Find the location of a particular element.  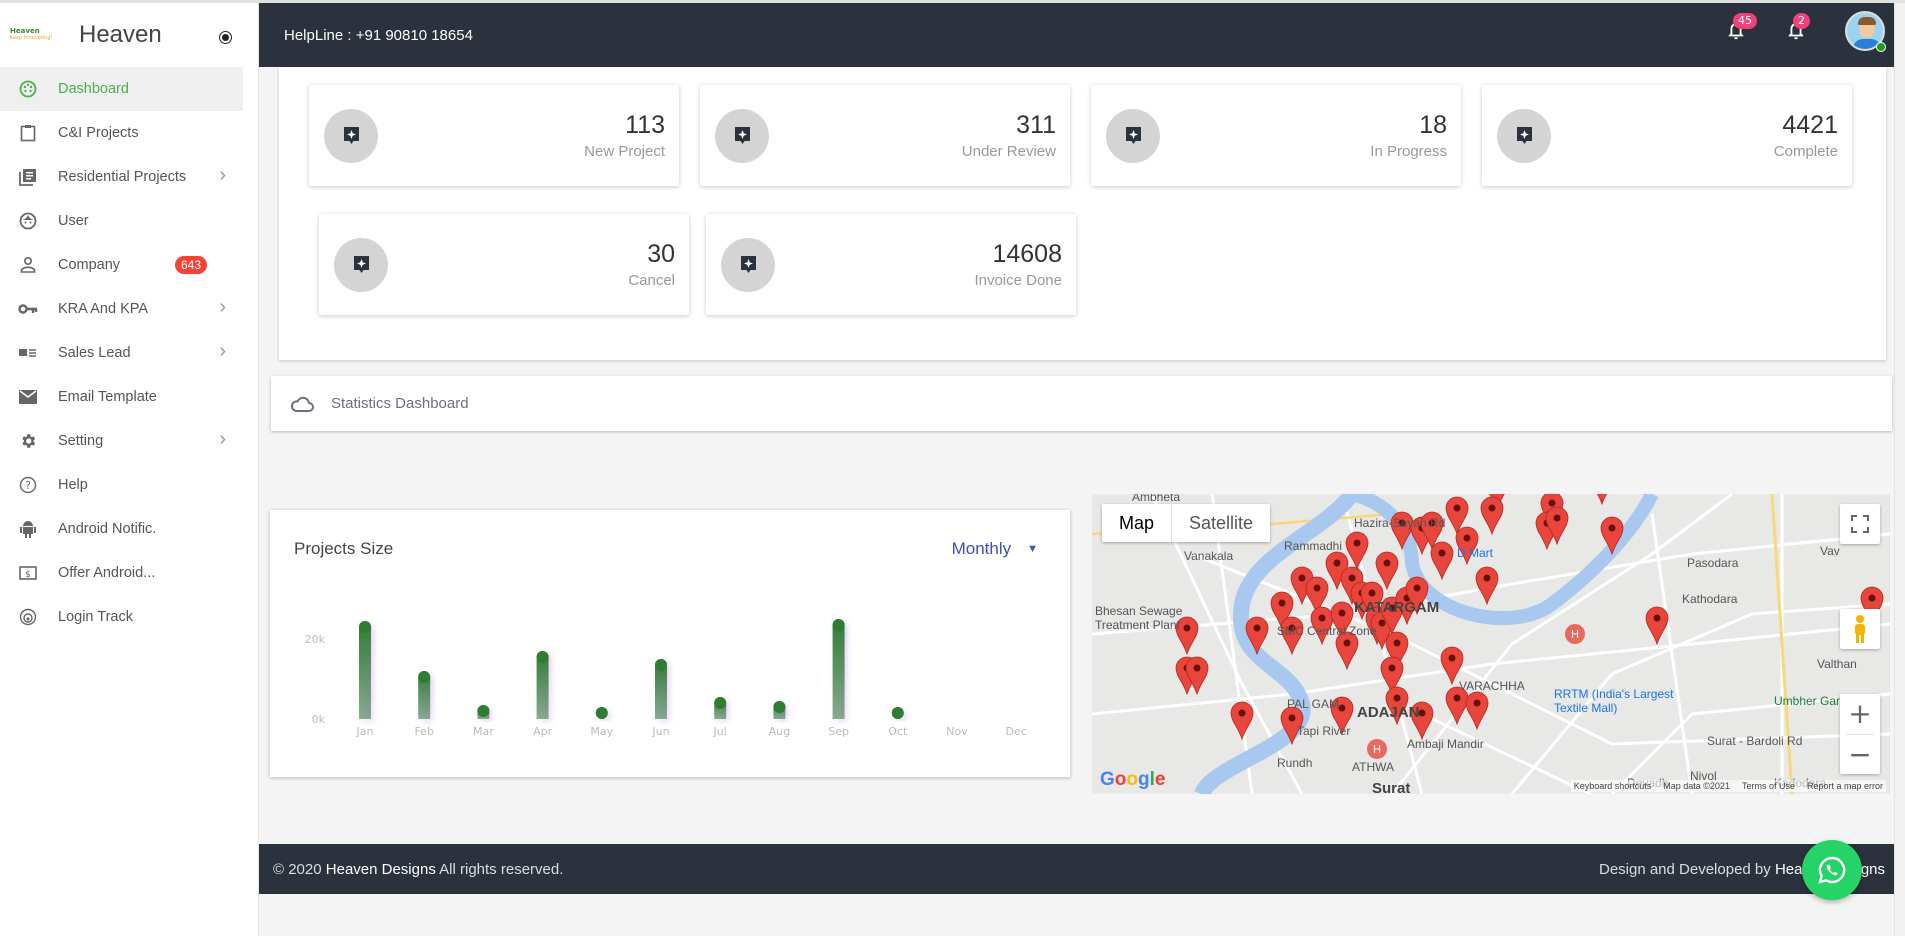

x-tick-label: Jul is located at coordinates (720, 731).